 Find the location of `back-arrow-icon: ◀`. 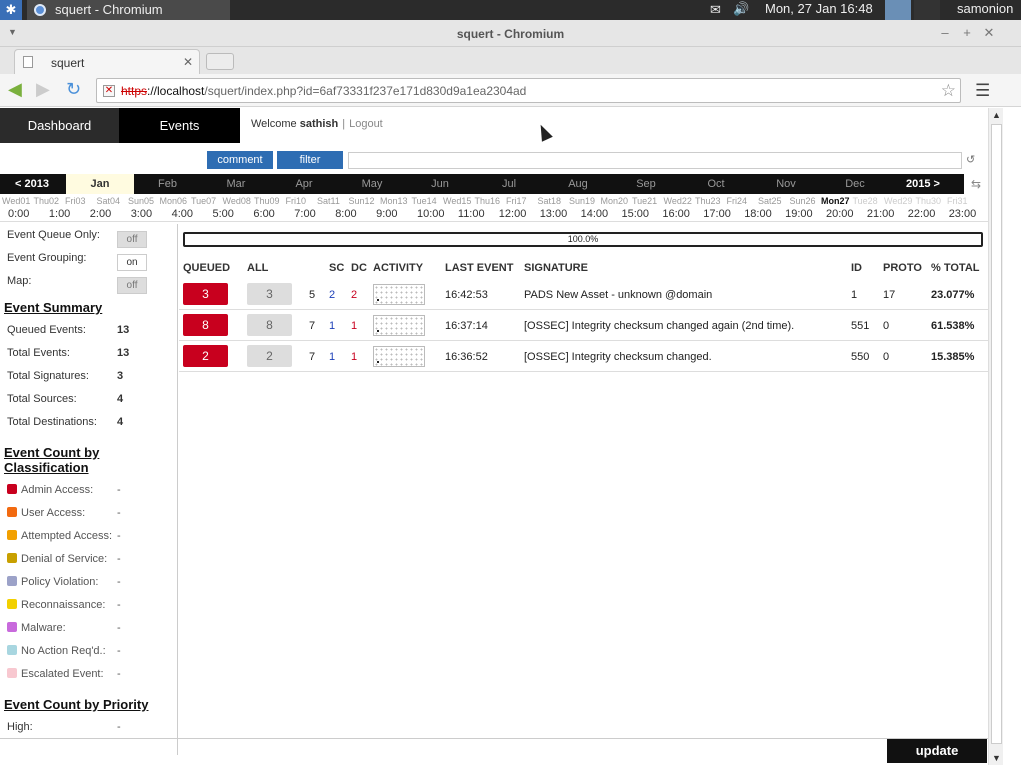

back-arrow-icon: ◀ is located at coordinates (15, 89).